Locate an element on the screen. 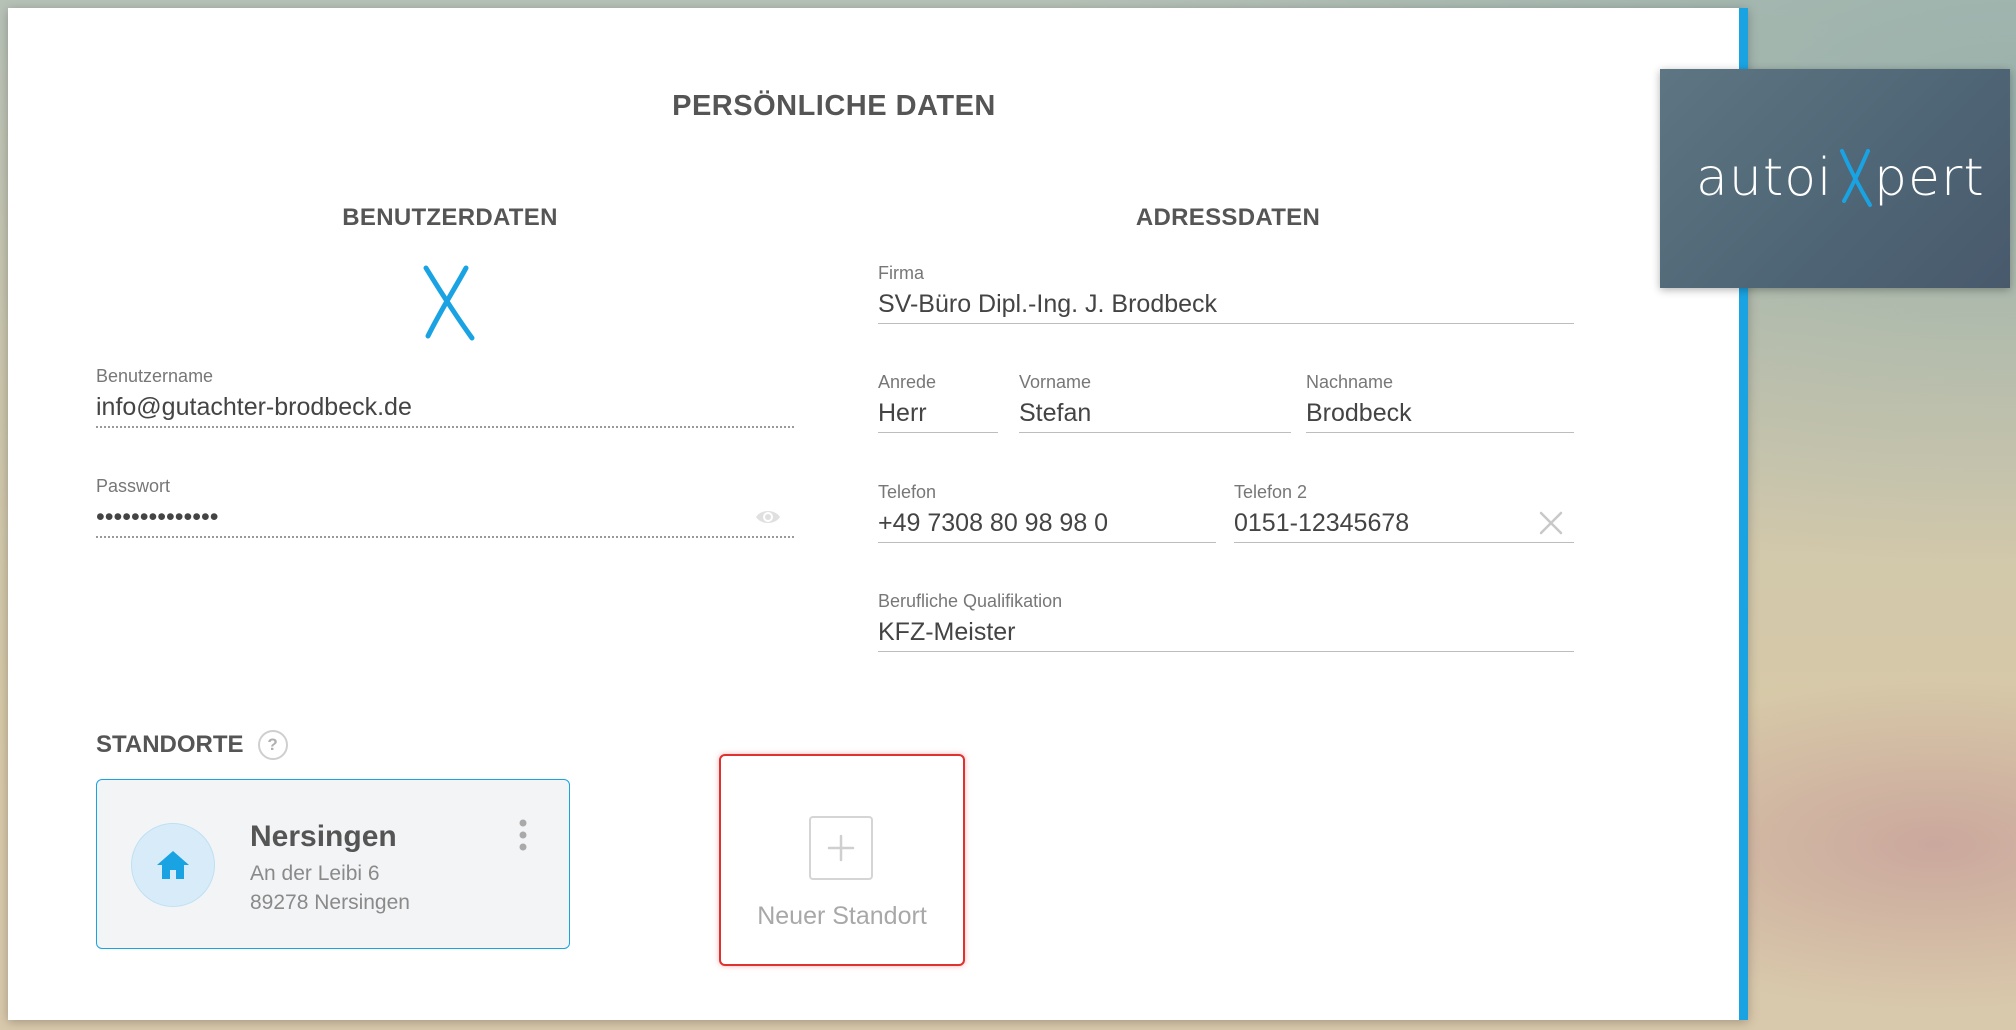  address-data-title: ADRESSDATEN is located at coordinates (1228, 217).